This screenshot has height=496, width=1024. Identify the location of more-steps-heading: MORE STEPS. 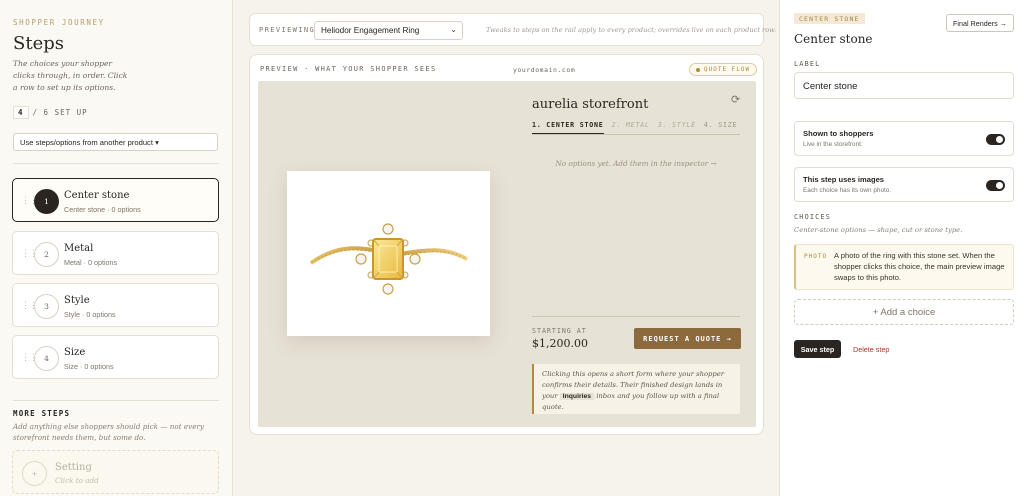
(42, 413).